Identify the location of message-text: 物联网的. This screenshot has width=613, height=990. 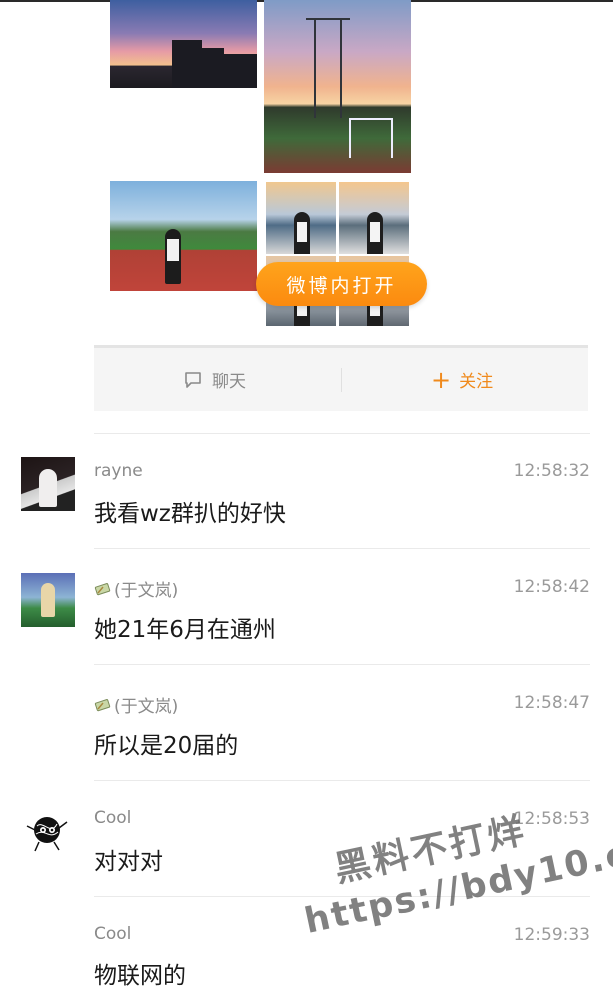
(140, 976).